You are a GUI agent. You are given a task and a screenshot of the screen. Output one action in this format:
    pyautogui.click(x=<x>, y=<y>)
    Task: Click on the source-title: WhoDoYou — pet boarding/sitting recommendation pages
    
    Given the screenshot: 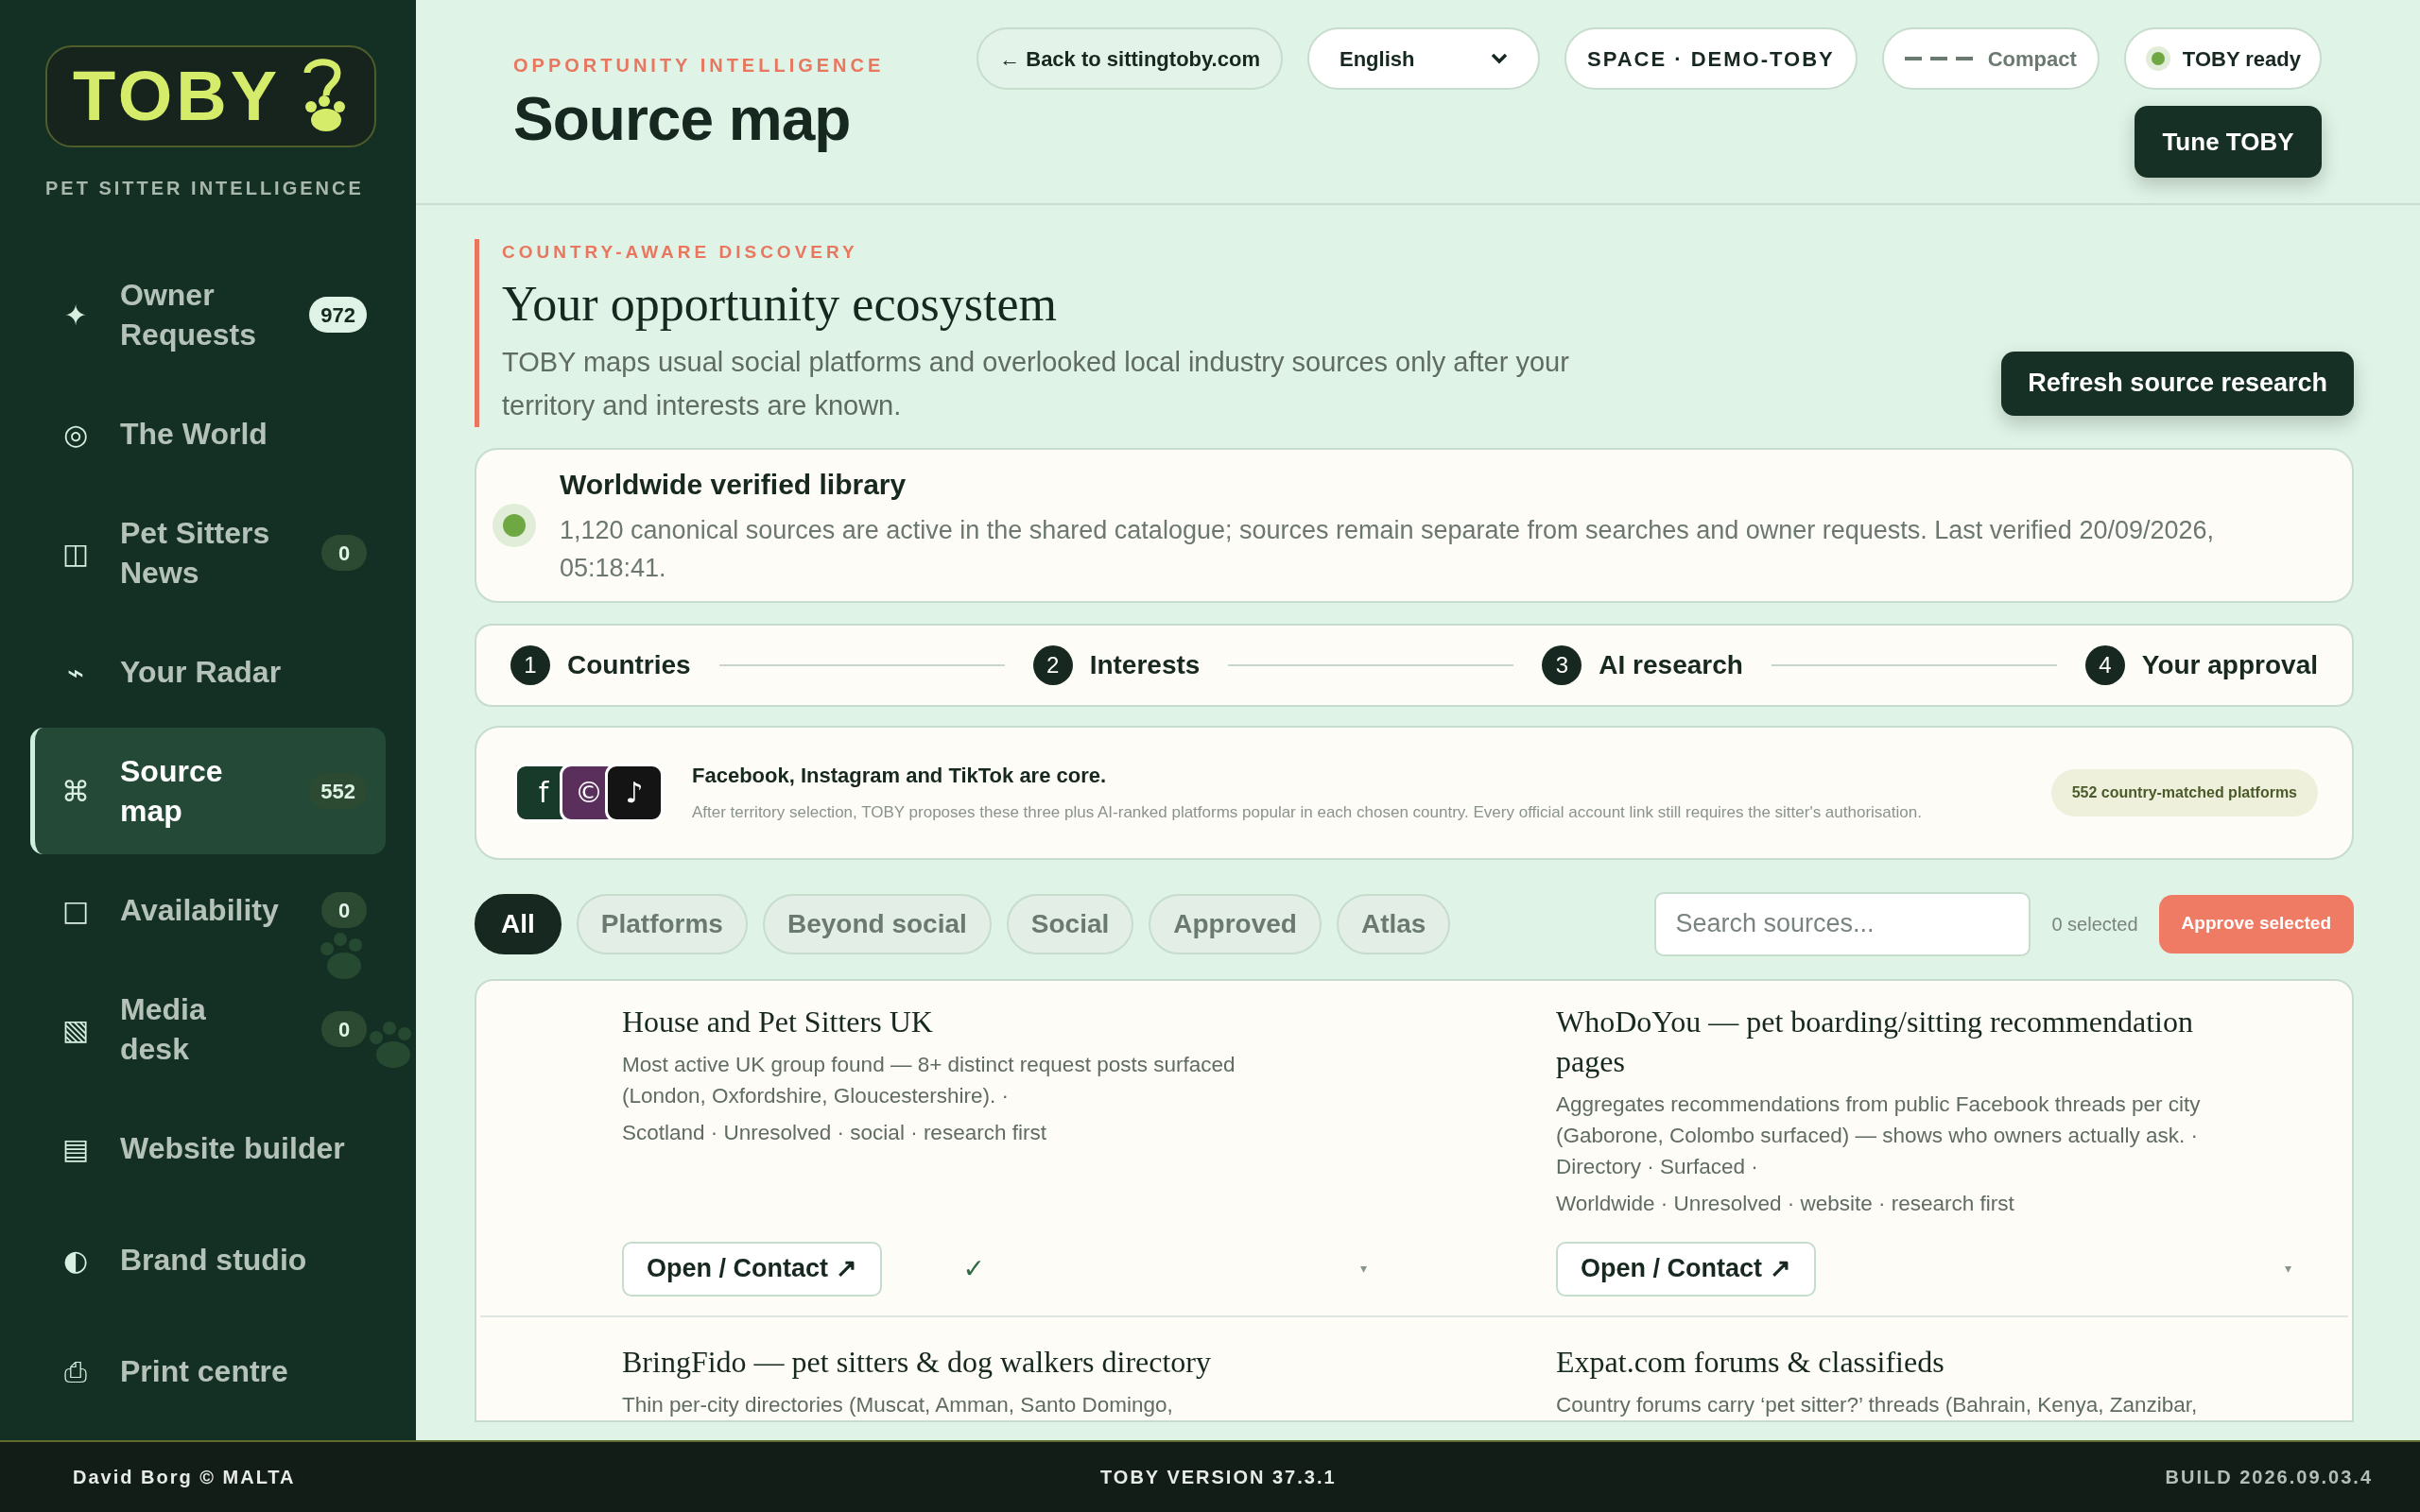 What is the action you would take?
    pyautogui.click(x=1875, y=1041)
    